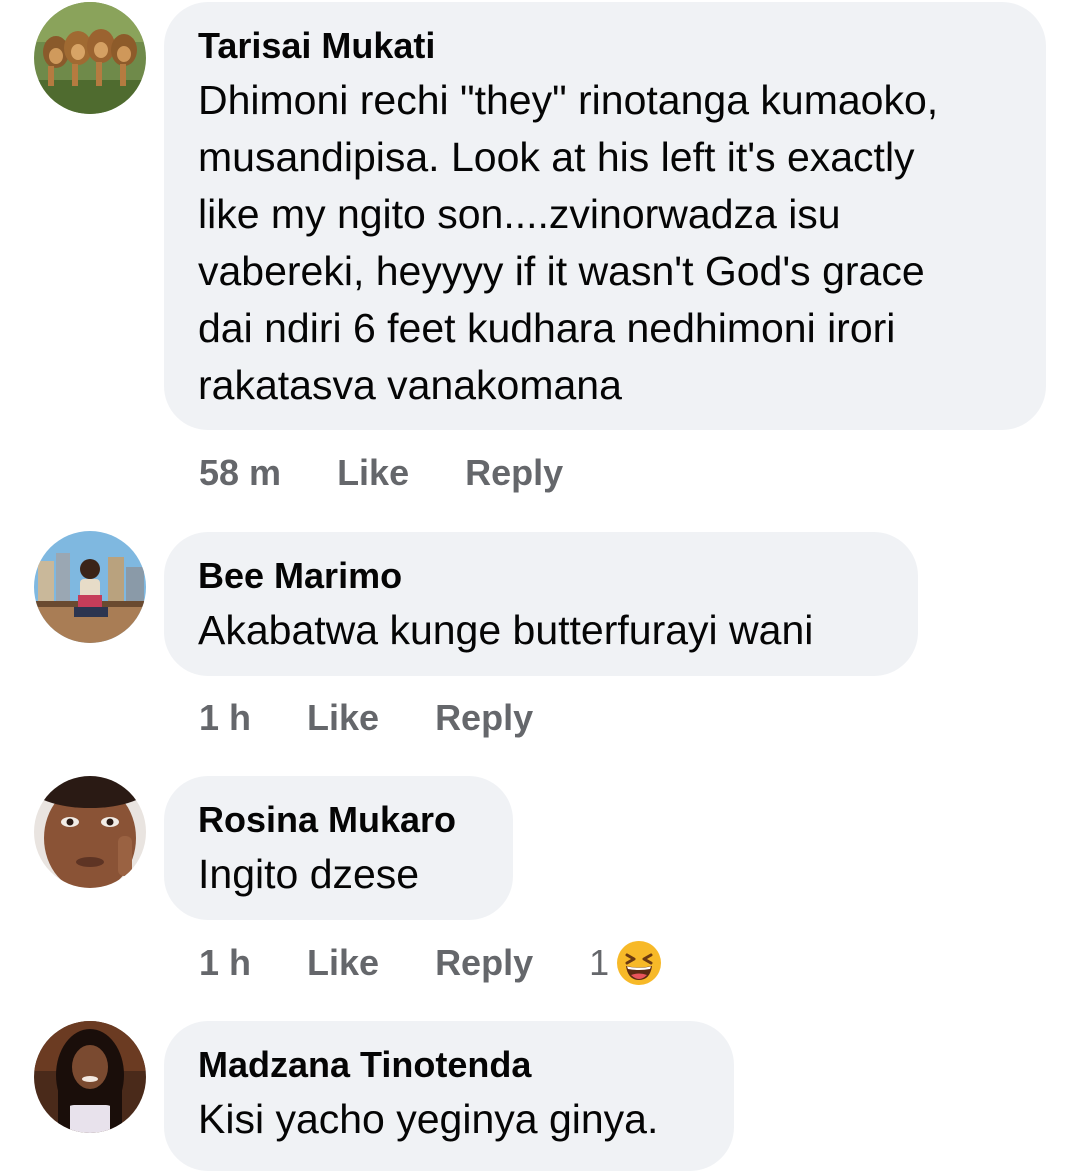  What do you see at coordinates (541, 576) in the screenshot?
I see `comment-author: Bee Marimo` at bounding box center [541, 576].